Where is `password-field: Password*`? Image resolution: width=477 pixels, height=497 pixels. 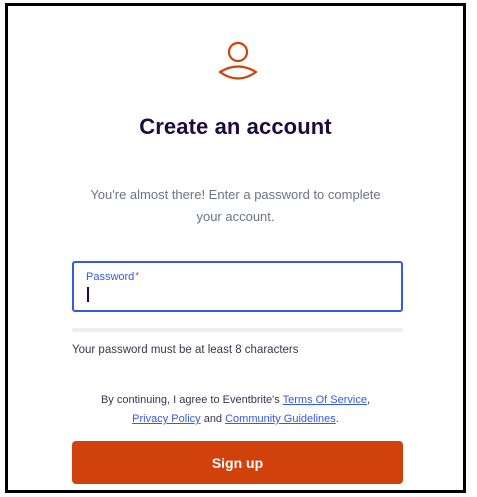
password-field: Password* is located at coordinates (237, 286).